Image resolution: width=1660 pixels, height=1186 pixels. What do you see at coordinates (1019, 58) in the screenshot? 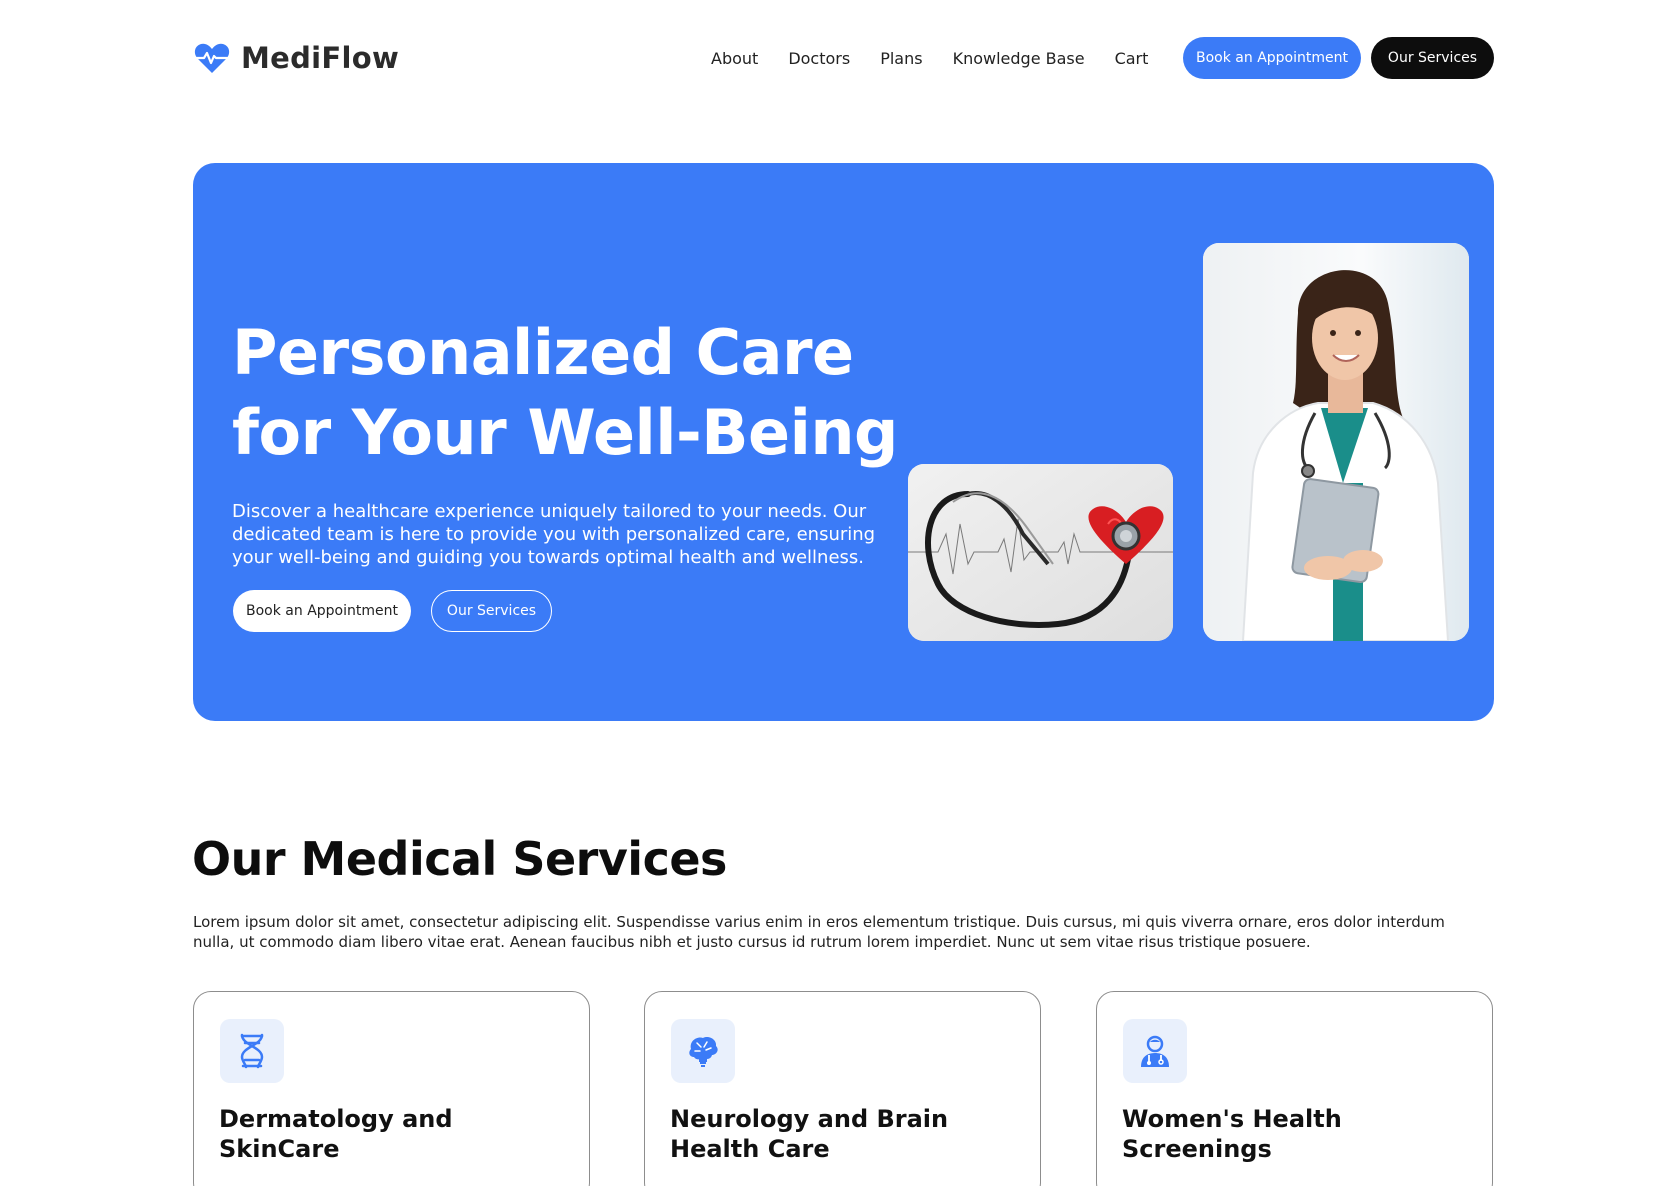
I see `nav-item-knowledge-base: Knowledge Base` at bounding box center [1019, 58].